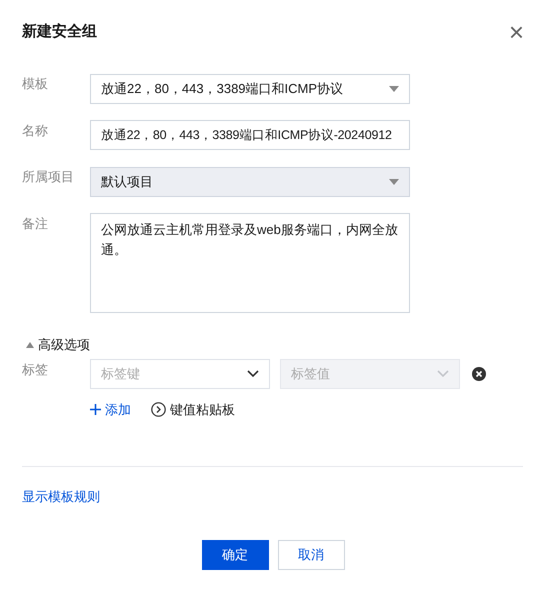  What do you see at coordinates (516, 32) in the screenshot?
I see `close-button: ×` at bounding box center [516, 32].